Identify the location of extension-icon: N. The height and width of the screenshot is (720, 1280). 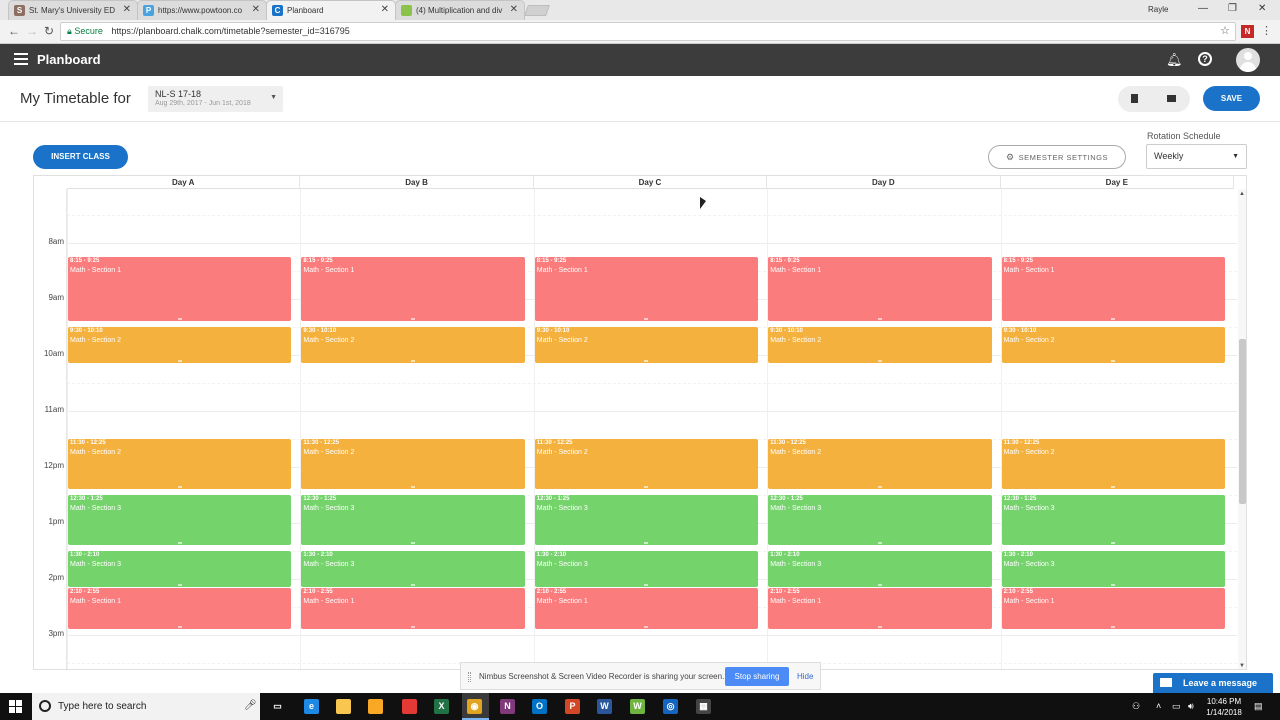
(1247, 31).